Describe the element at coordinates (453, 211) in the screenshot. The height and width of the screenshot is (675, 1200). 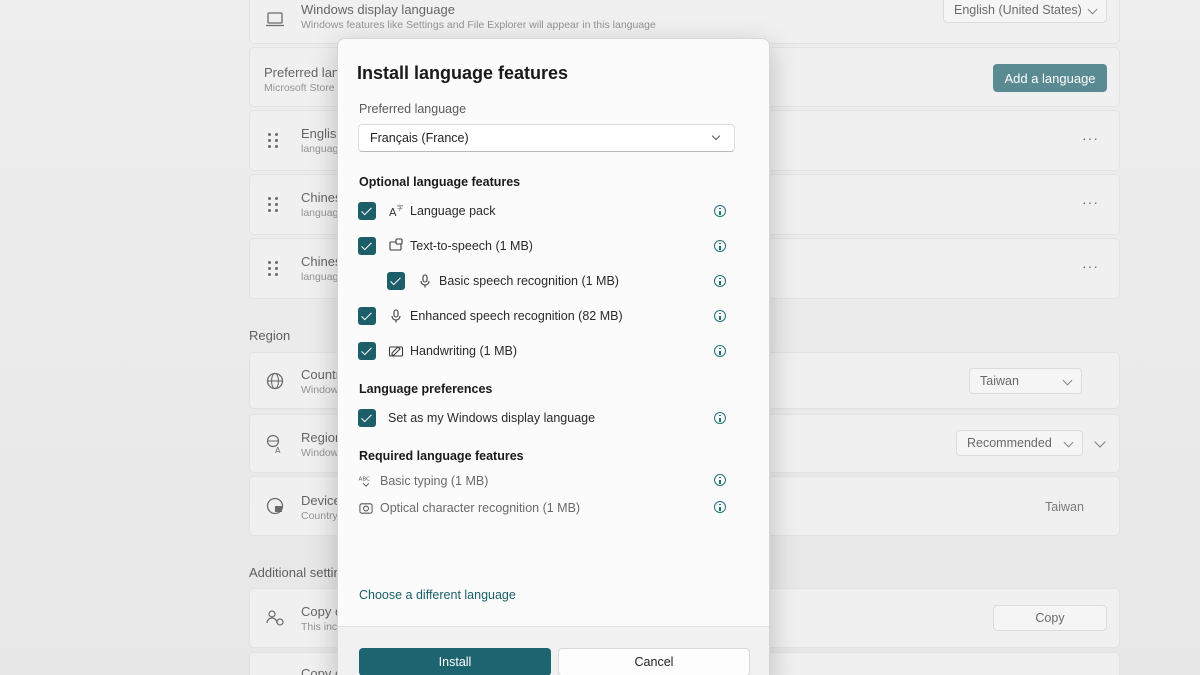
I see `feature-label: Language pack` at that location.